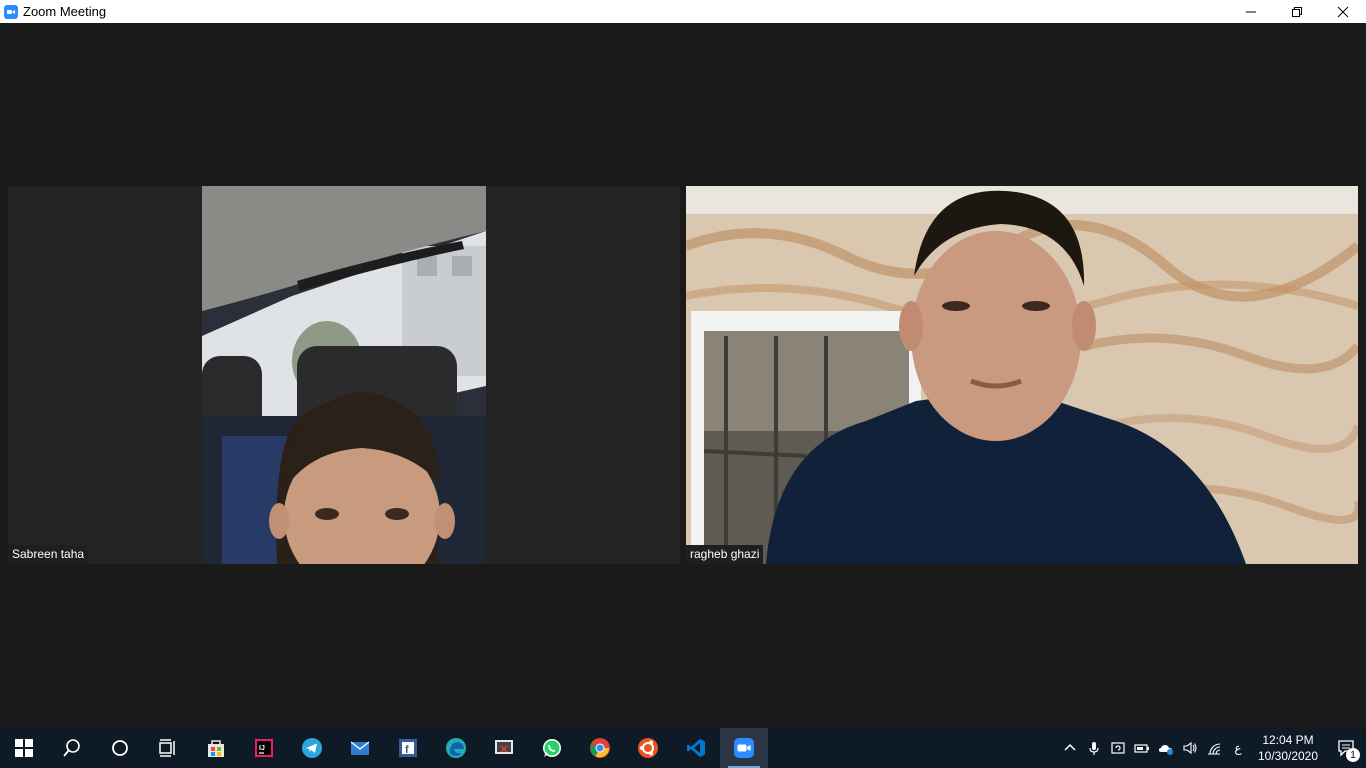 This screenshot has width=1366, height=768. I want to click on microphone-icon, so click(1094, 748).